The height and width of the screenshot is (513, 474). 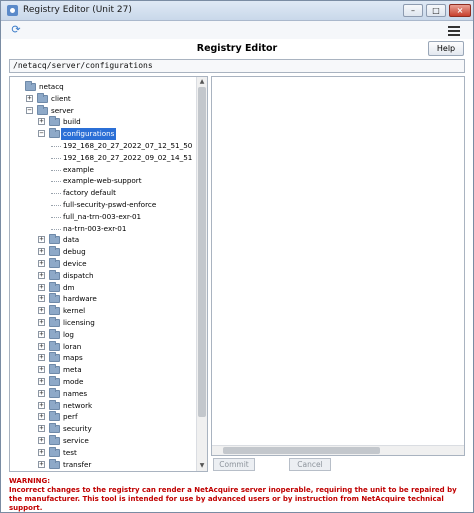 I want to click on title-bar: Registry Editor (Unit 27) – □ ×, so click(x=237, y=11).